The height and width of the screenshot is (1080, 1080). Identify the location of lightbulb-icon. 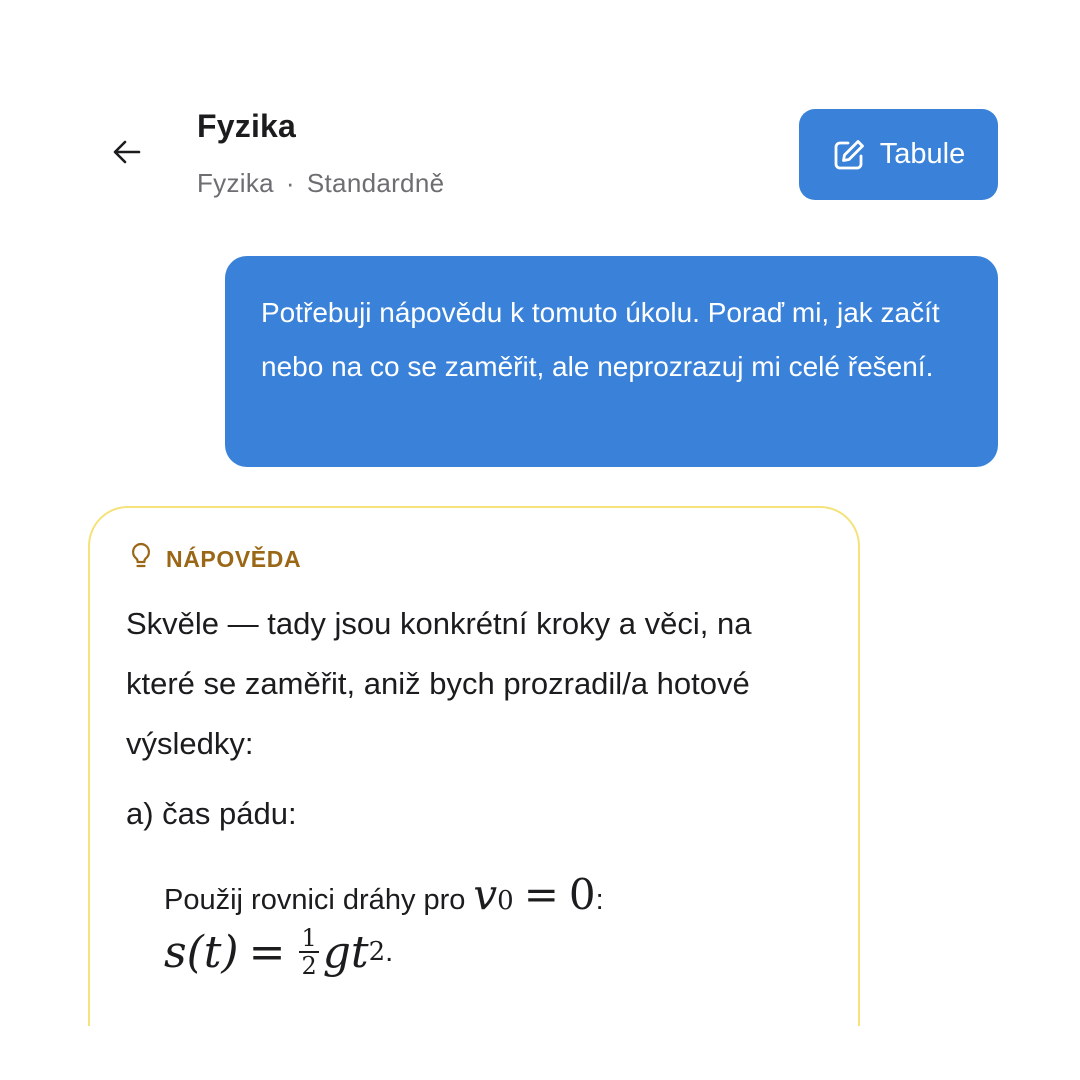
(141, 559).